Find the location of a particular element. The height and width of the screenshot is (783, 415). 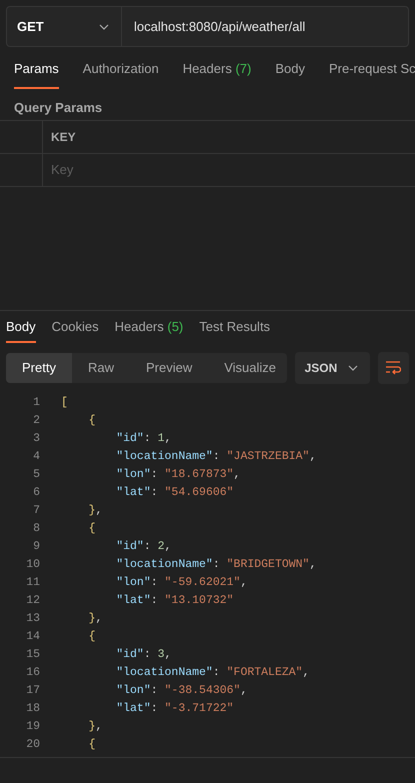

chevron-down-icon is located at coordinates (353, 368).